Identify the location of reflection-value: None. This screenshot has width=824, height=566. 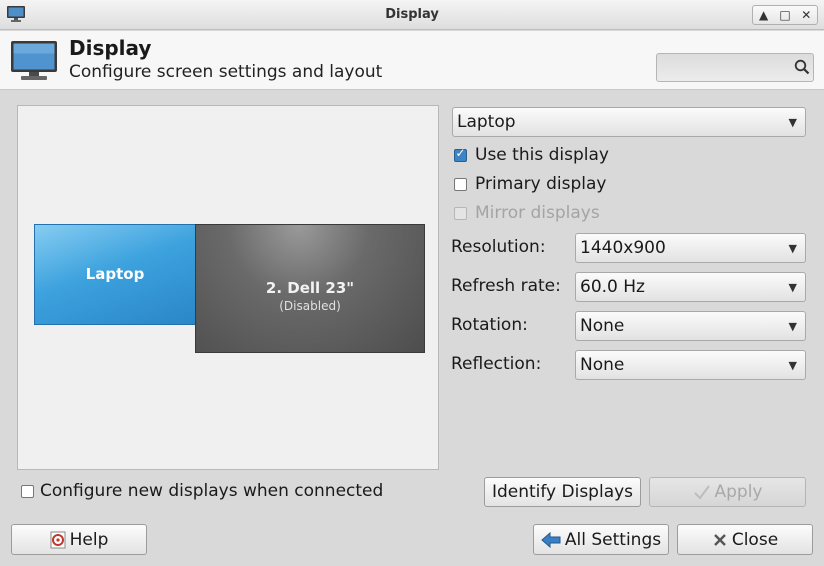
(602, 365).